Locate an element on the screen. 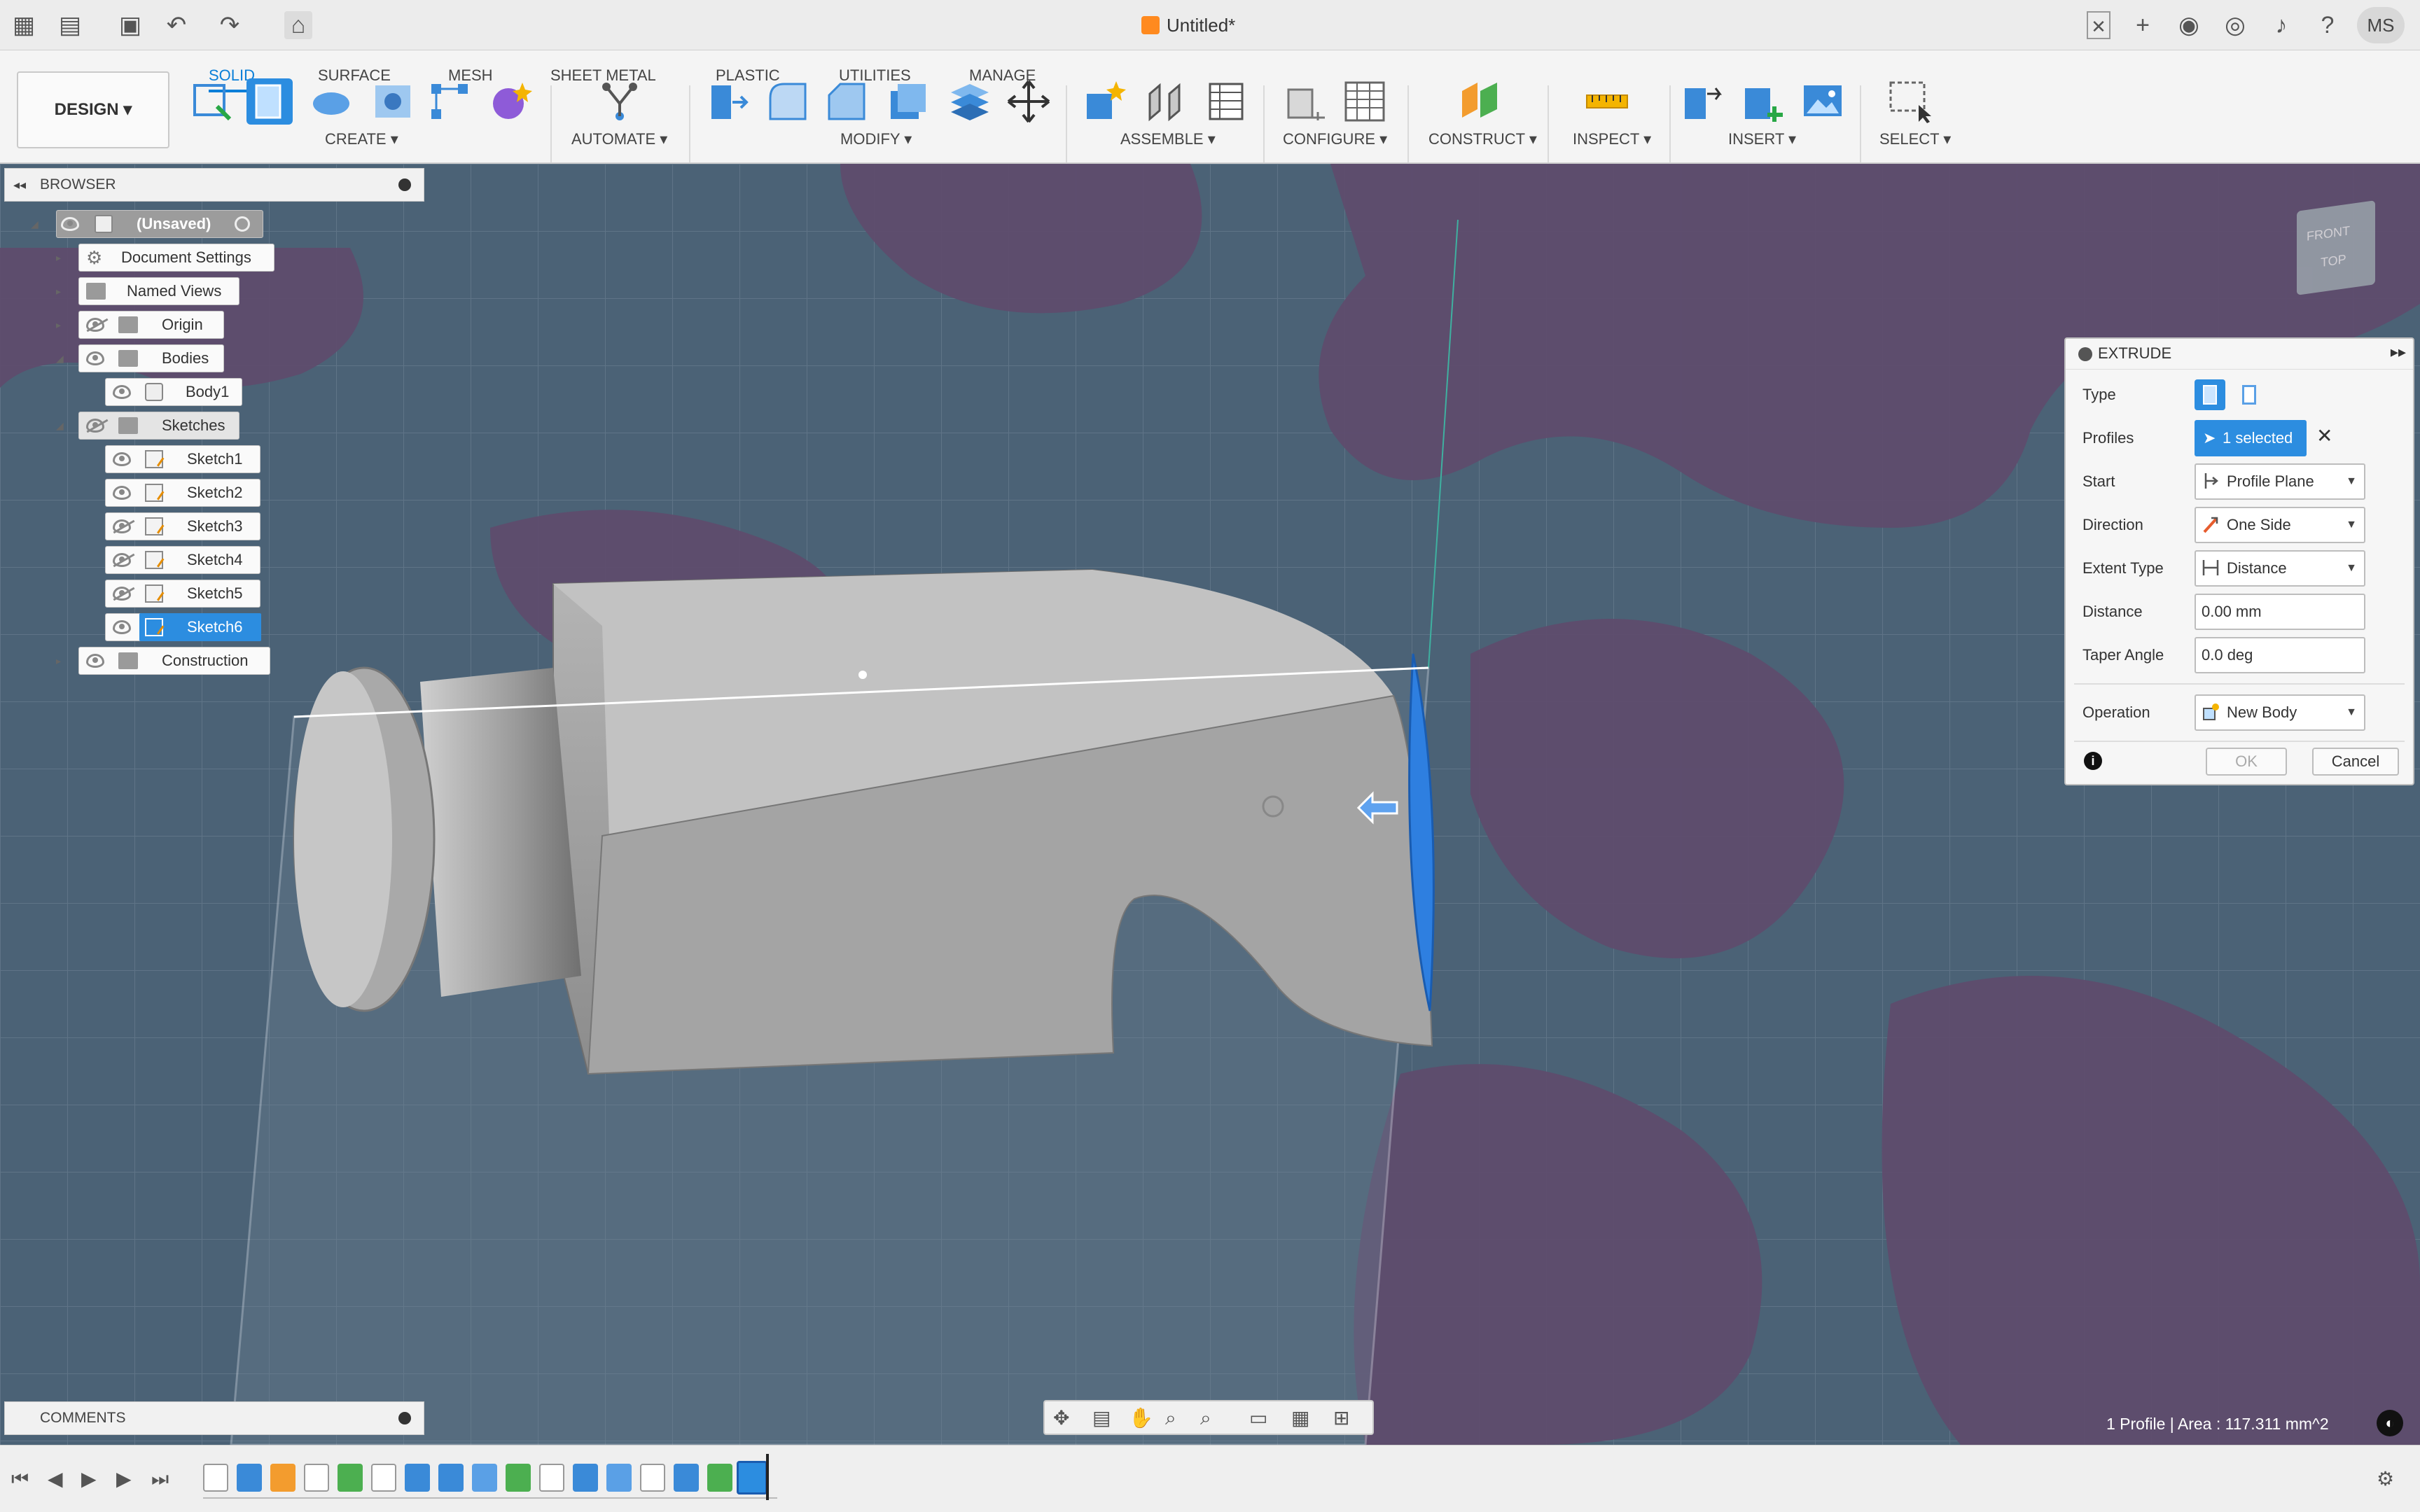 The height and width of the screenshot is (1512, 2420). browser-item-sketch1: Sketch1 is located at coordinates (182, 459).